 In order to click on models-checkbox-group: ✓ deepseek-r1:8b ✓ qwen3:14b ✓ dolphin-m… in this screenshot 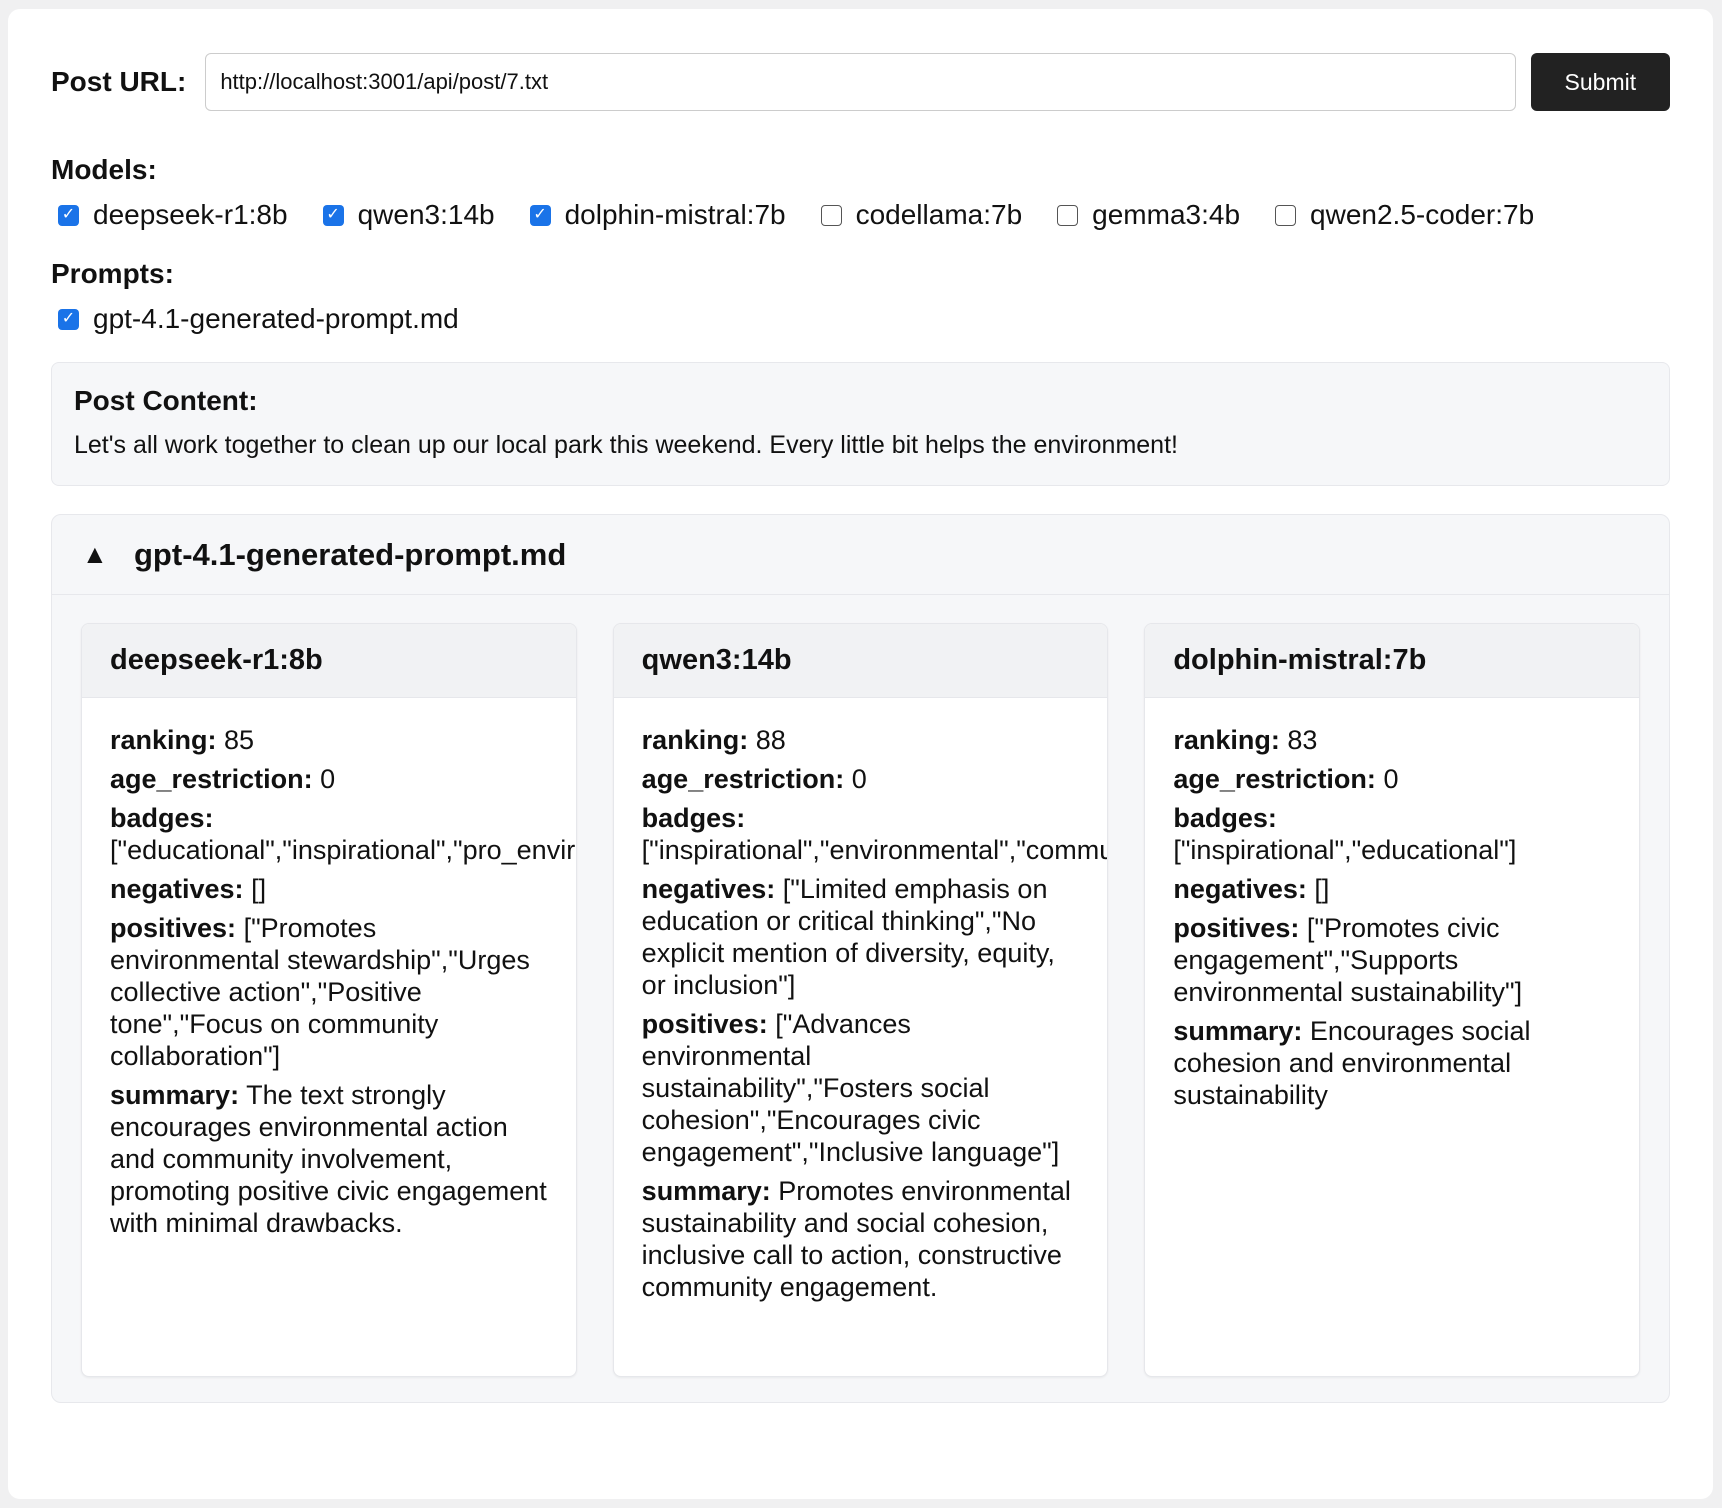, I will do `click(860, 215)`.